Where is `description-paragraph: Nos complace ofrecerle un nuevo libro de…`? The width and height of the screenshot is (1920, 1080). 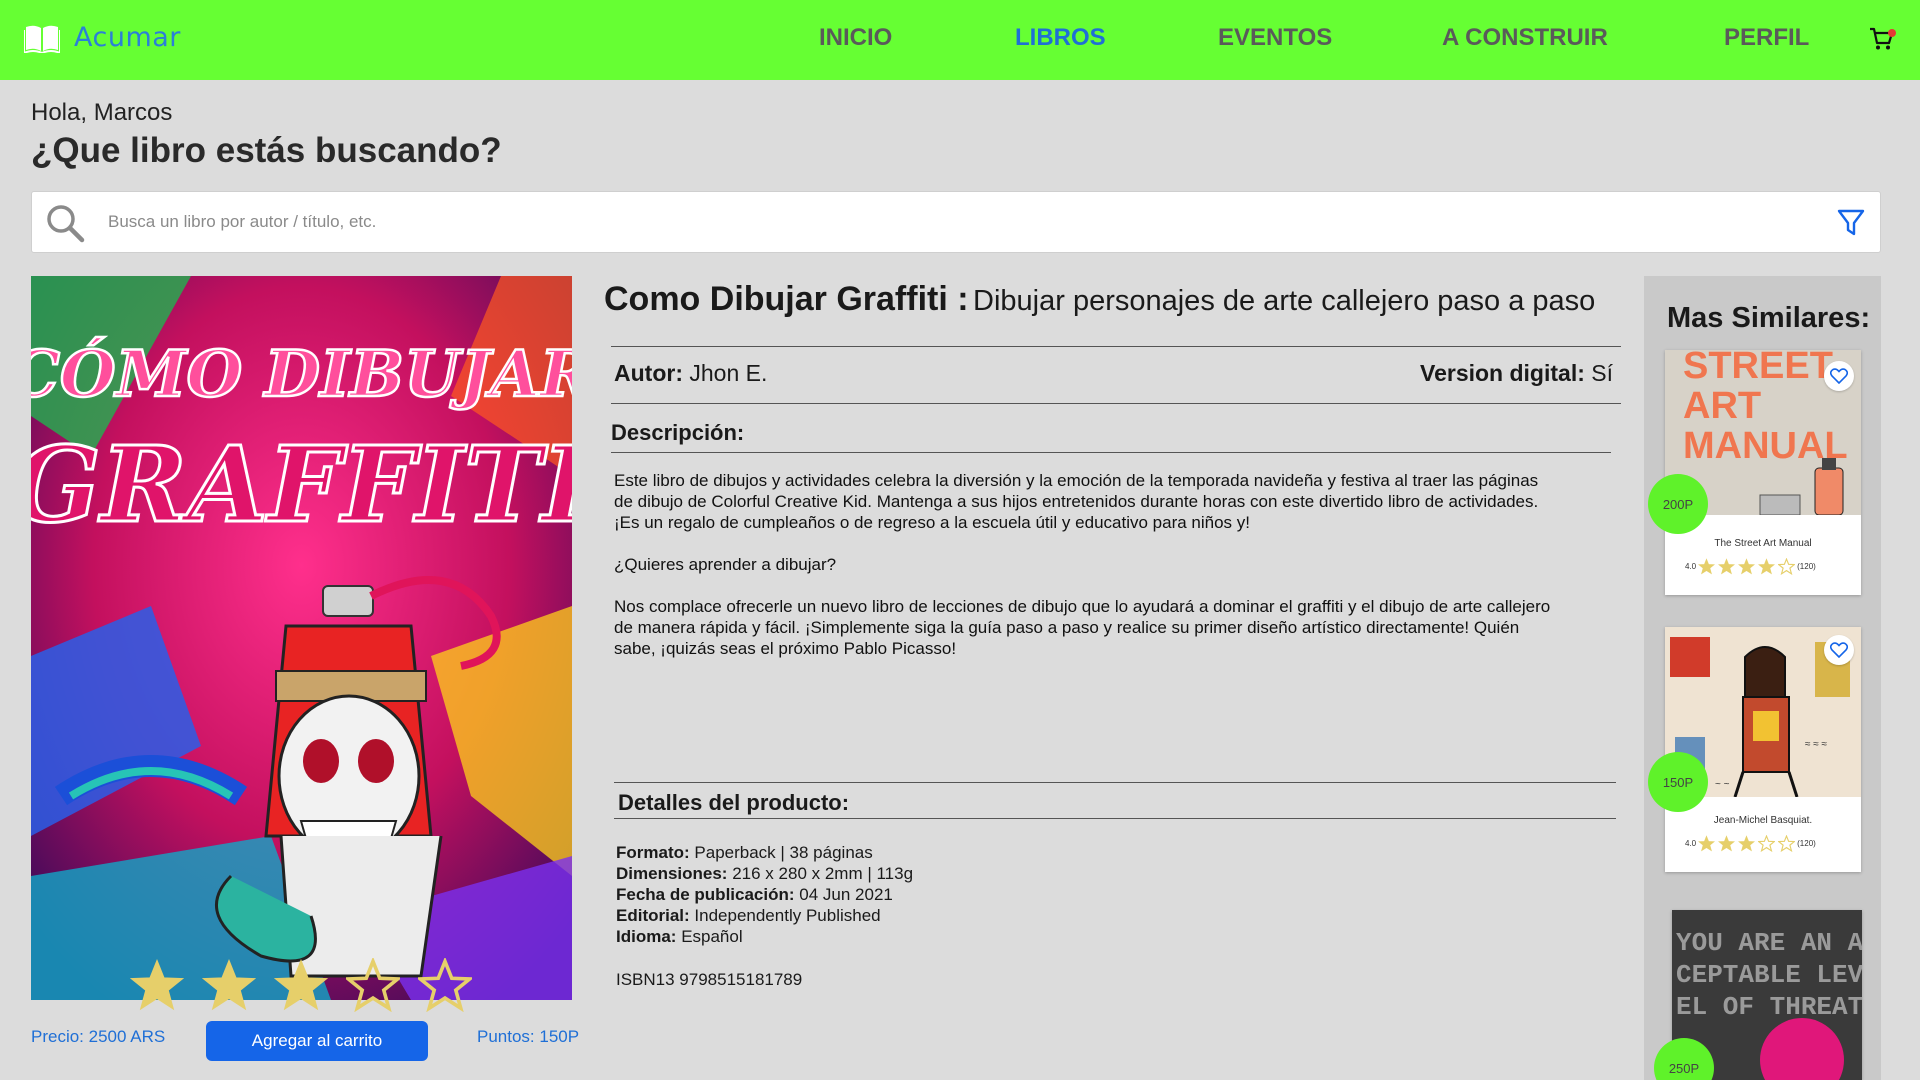
description-paragraph: Nos complace ofrecerle un nuevo libro de… is located at coordinates (1082, 627).